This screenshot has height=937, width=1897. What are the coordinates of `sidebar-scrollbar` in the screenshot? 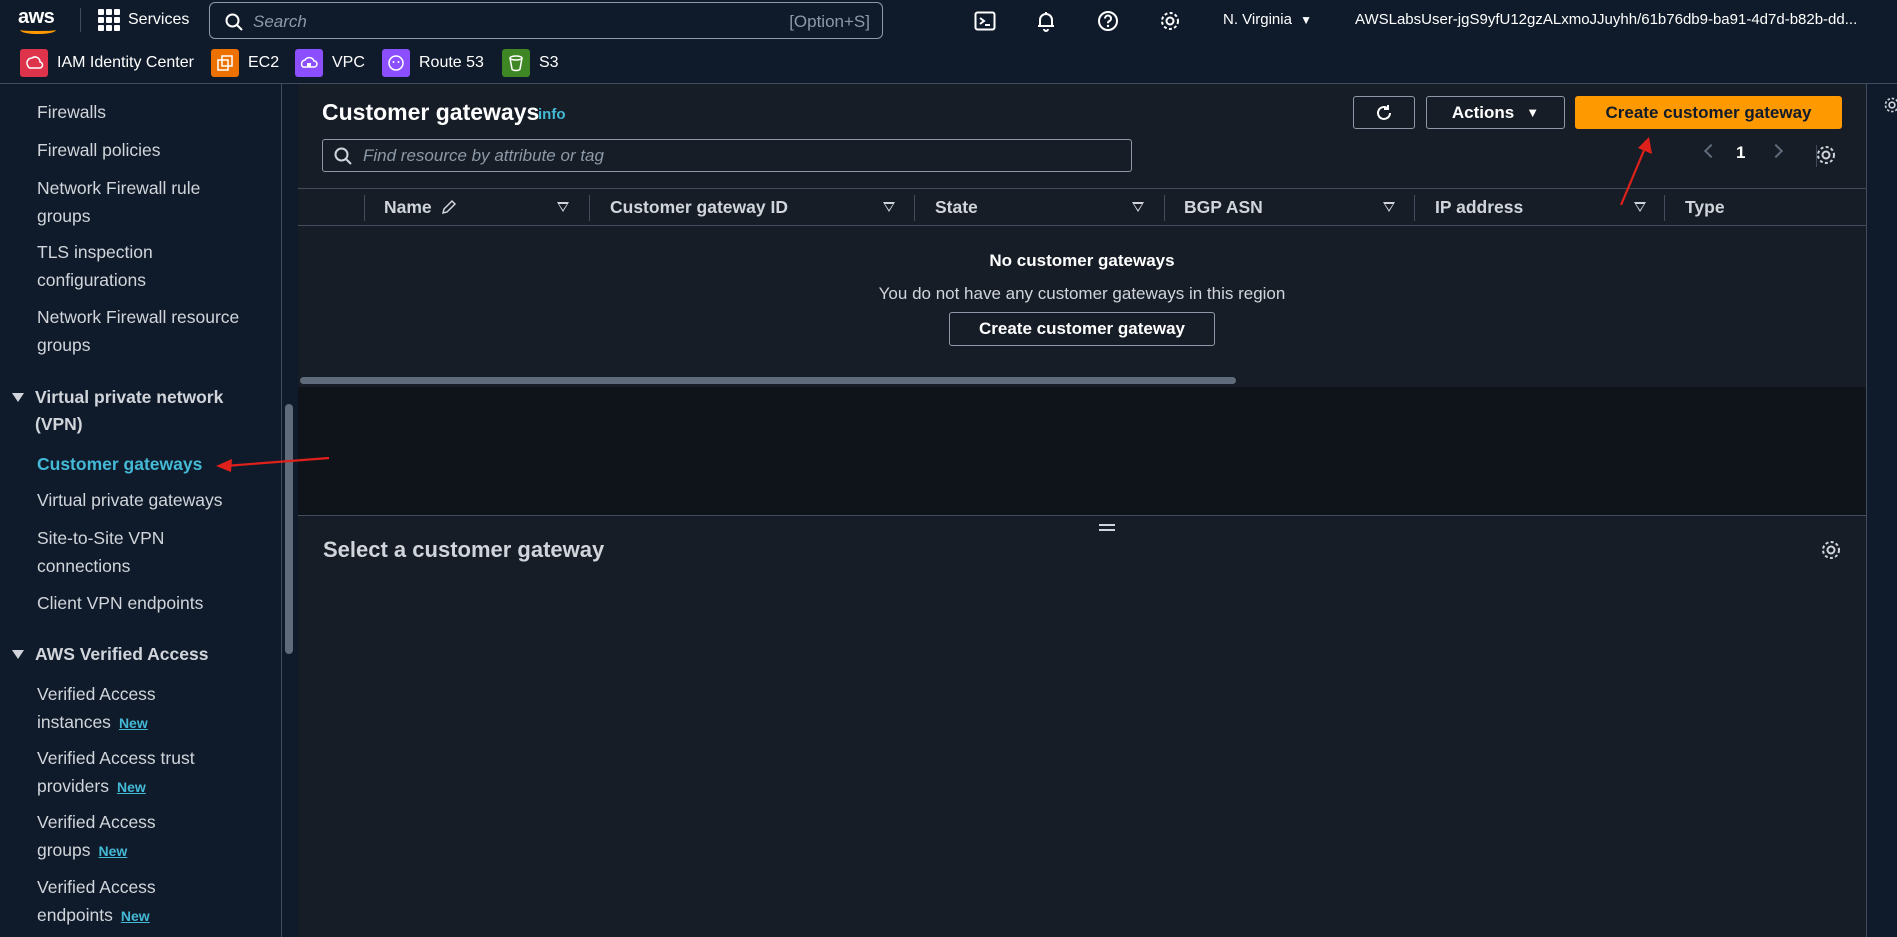 It's located at (289, 529).